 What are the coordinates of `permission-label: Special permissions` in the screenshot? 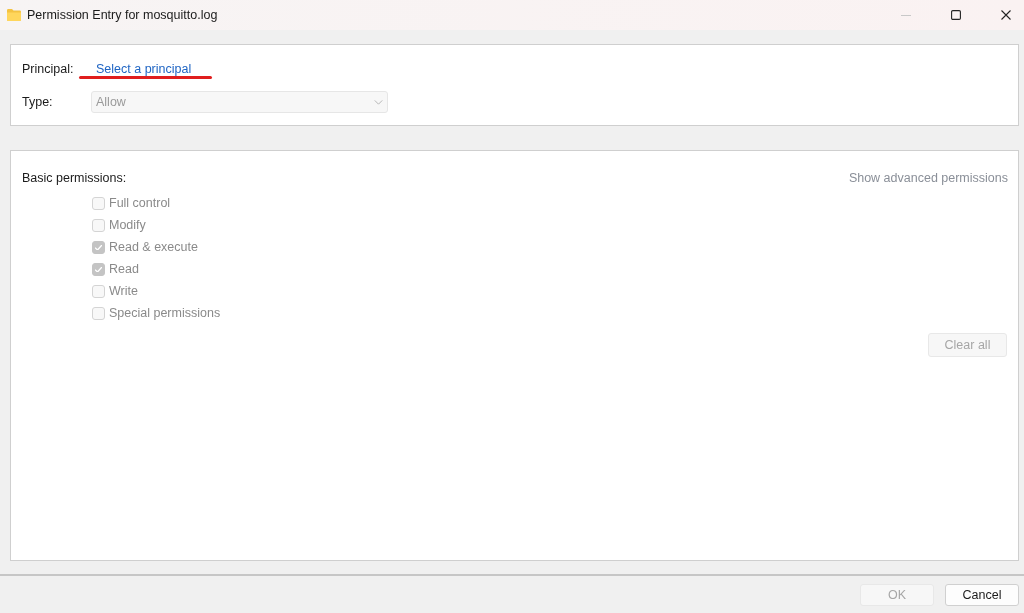 It's located at (165, 313).